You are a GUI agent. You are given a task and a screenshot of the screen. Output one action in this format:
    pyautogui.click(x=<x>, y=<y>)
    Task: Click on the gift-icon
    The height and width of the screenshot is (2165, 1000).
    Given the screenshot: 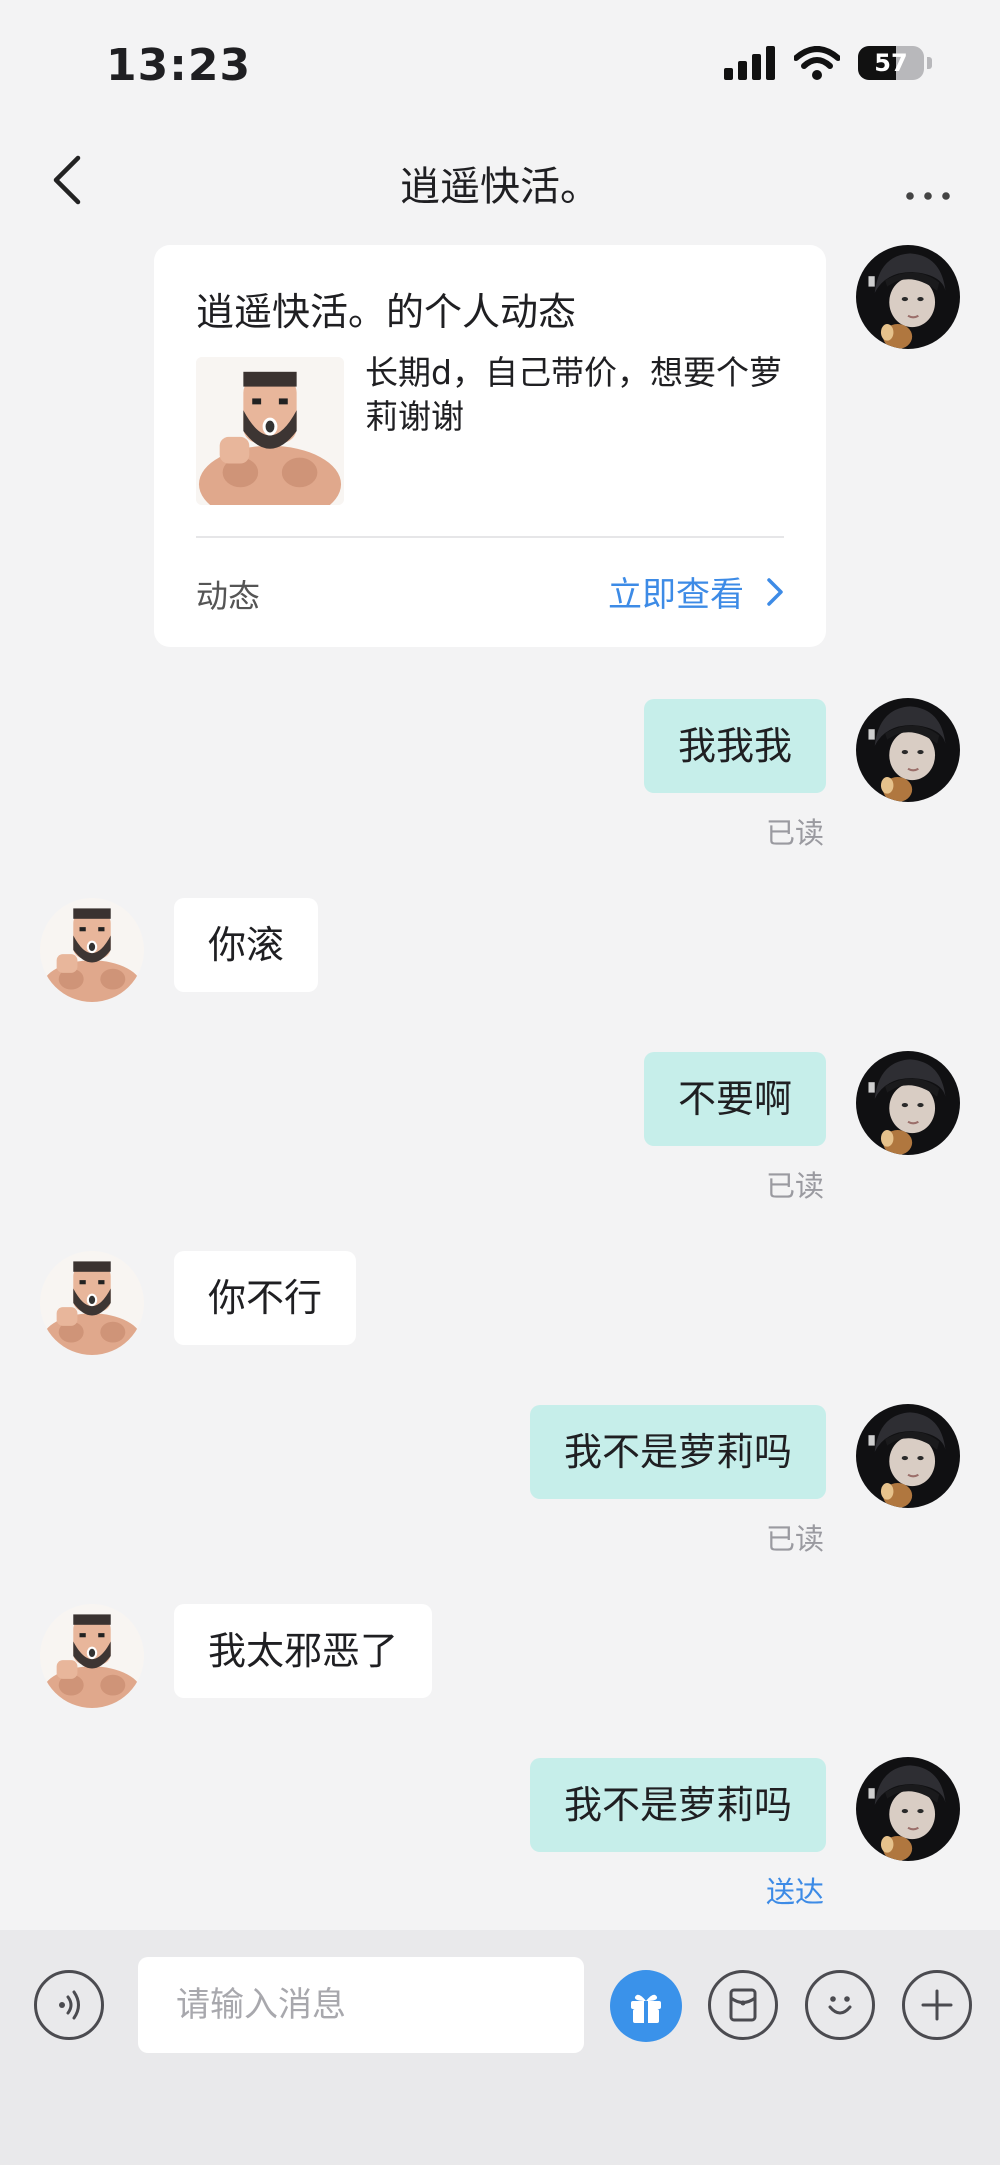 What is the action you would take?
    pyautogui.click(x=646, y=2008)
    